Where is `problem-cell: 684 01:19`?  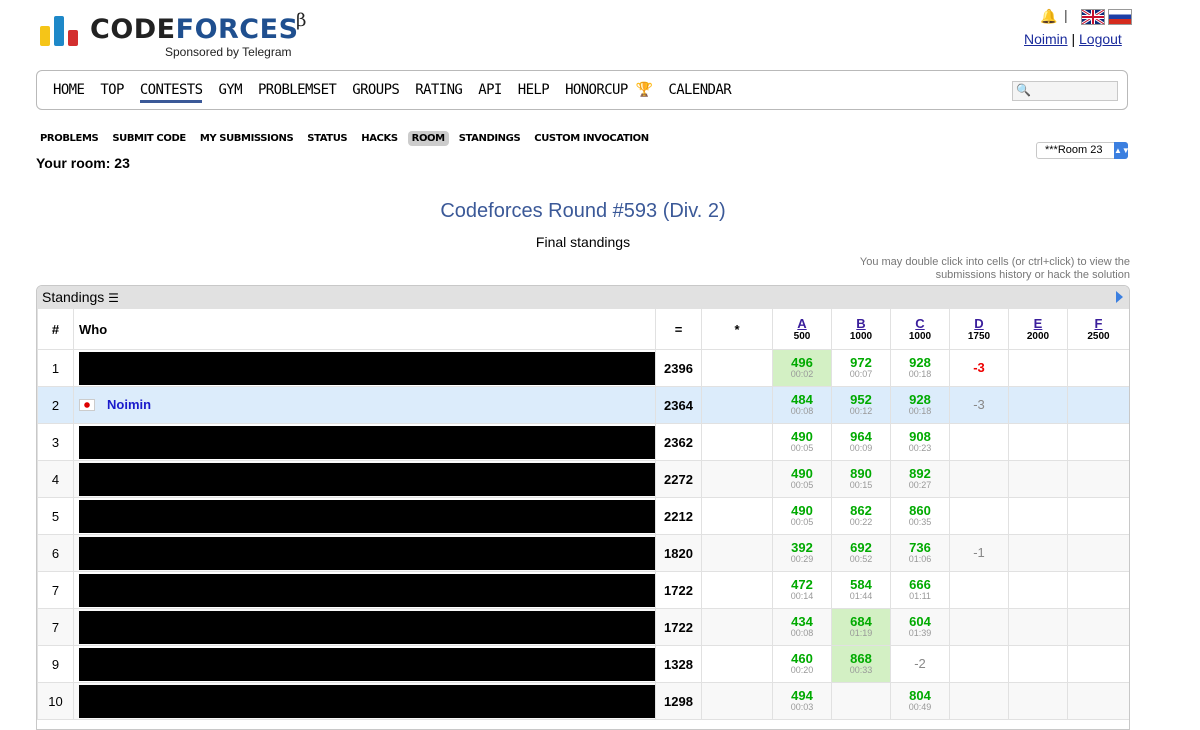
problem-cell: 684 01:19 is located at coordinates (861, 627).